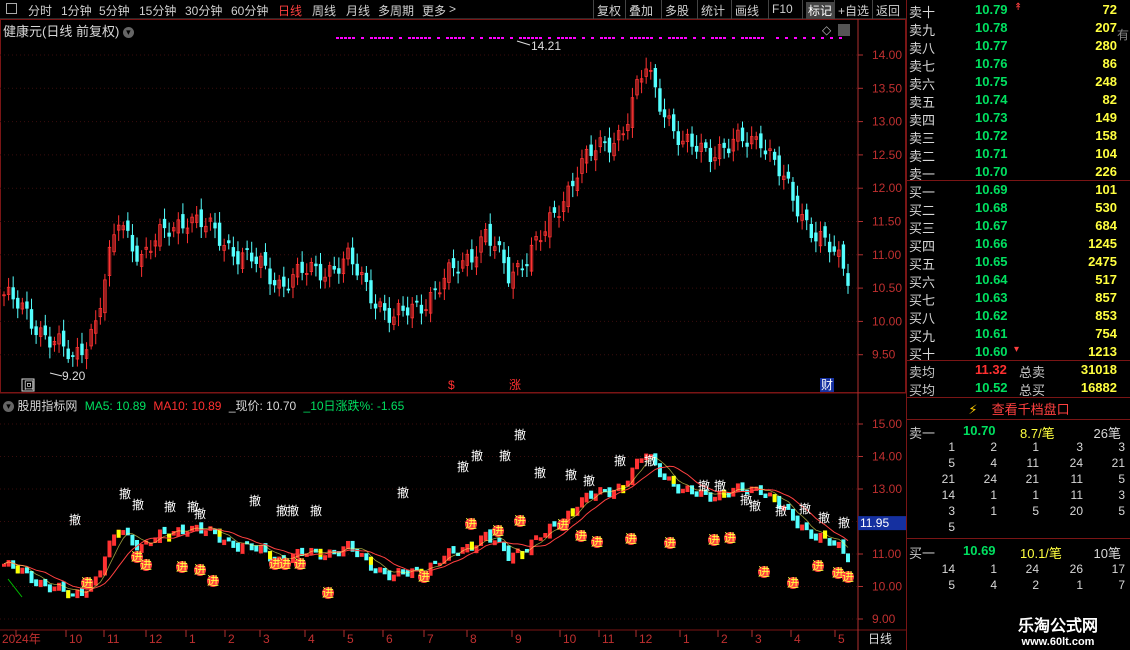 This screenshot has height=650, width=1130. Describe the element at coordinates (1018, 46) in the screenshot. I see `sell-level-8: 卖八 10.77 280` at that location.